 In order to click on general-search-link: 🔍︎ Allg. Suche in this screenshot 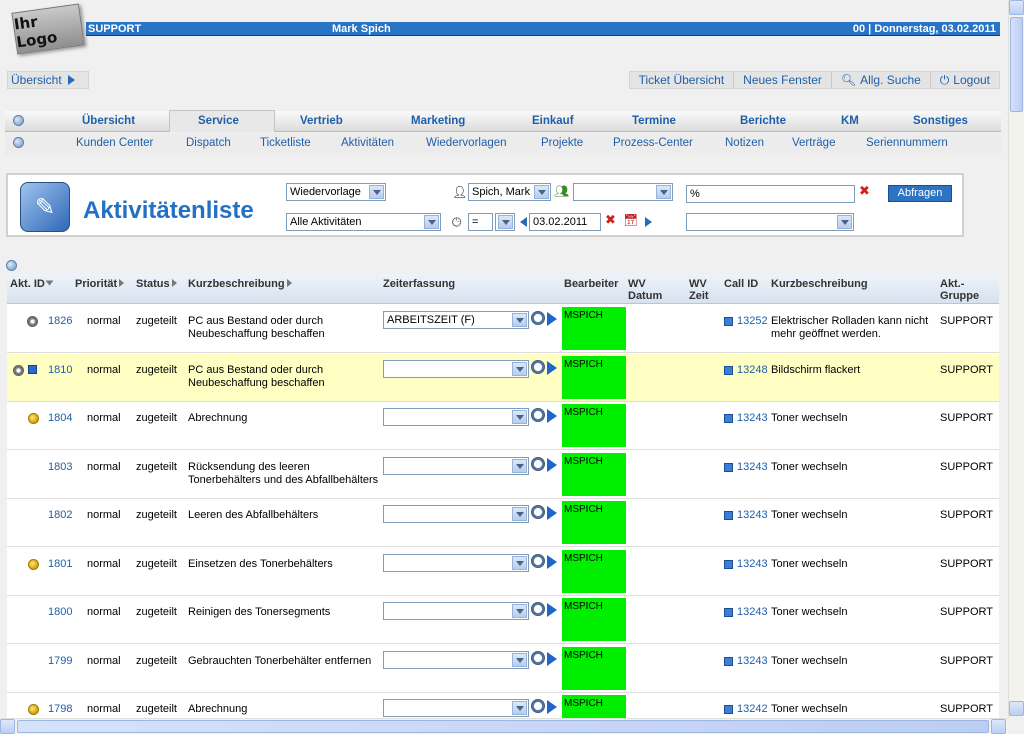, I will do `click(881, 80)`.